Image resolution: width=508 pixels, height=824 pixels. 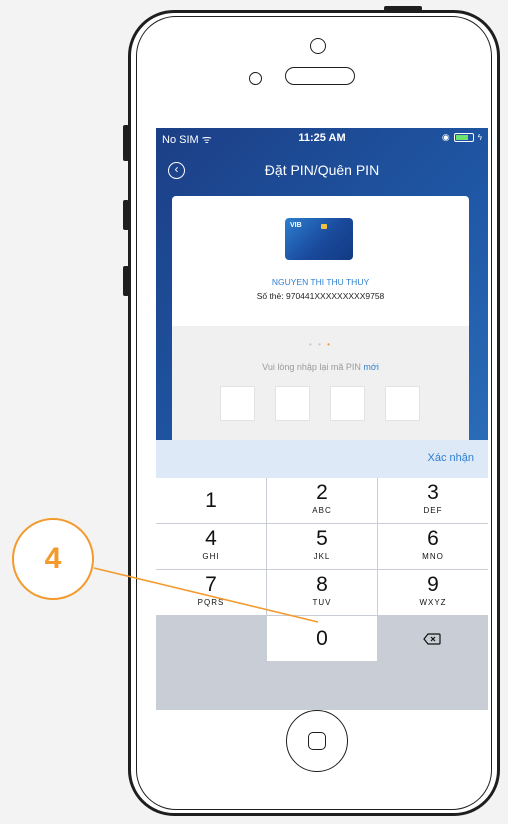 I want to click on step-number-badge: 4, so click(x=53, y=559).